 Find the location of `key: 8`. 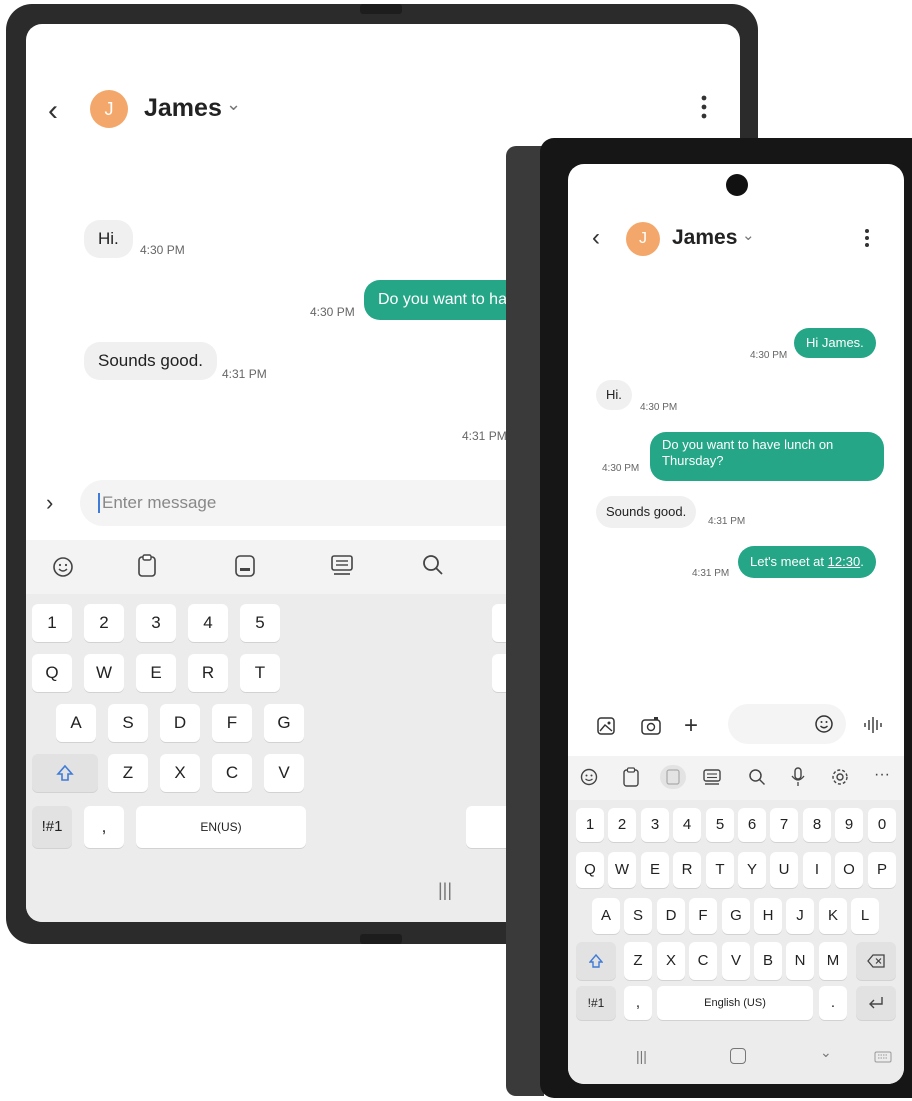

key: 8 is located at coordinates (817, 825).